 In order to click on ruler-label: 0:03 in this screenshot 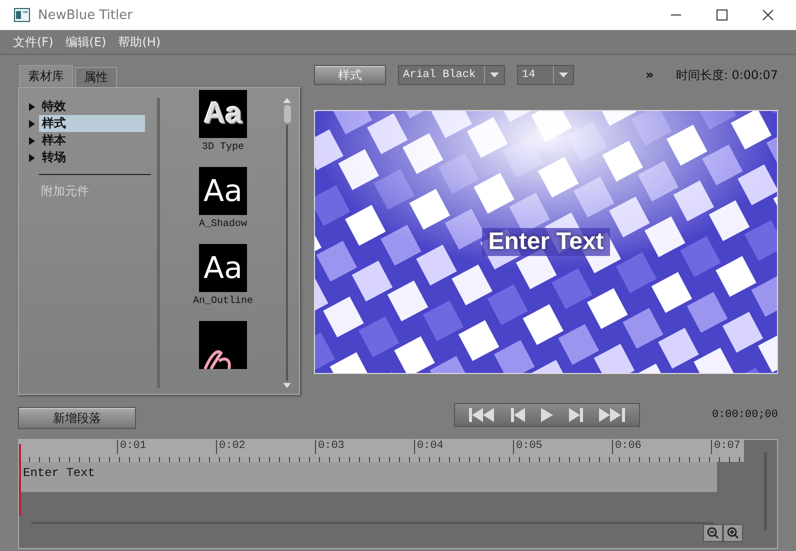, I will do `click(364, 447)`.